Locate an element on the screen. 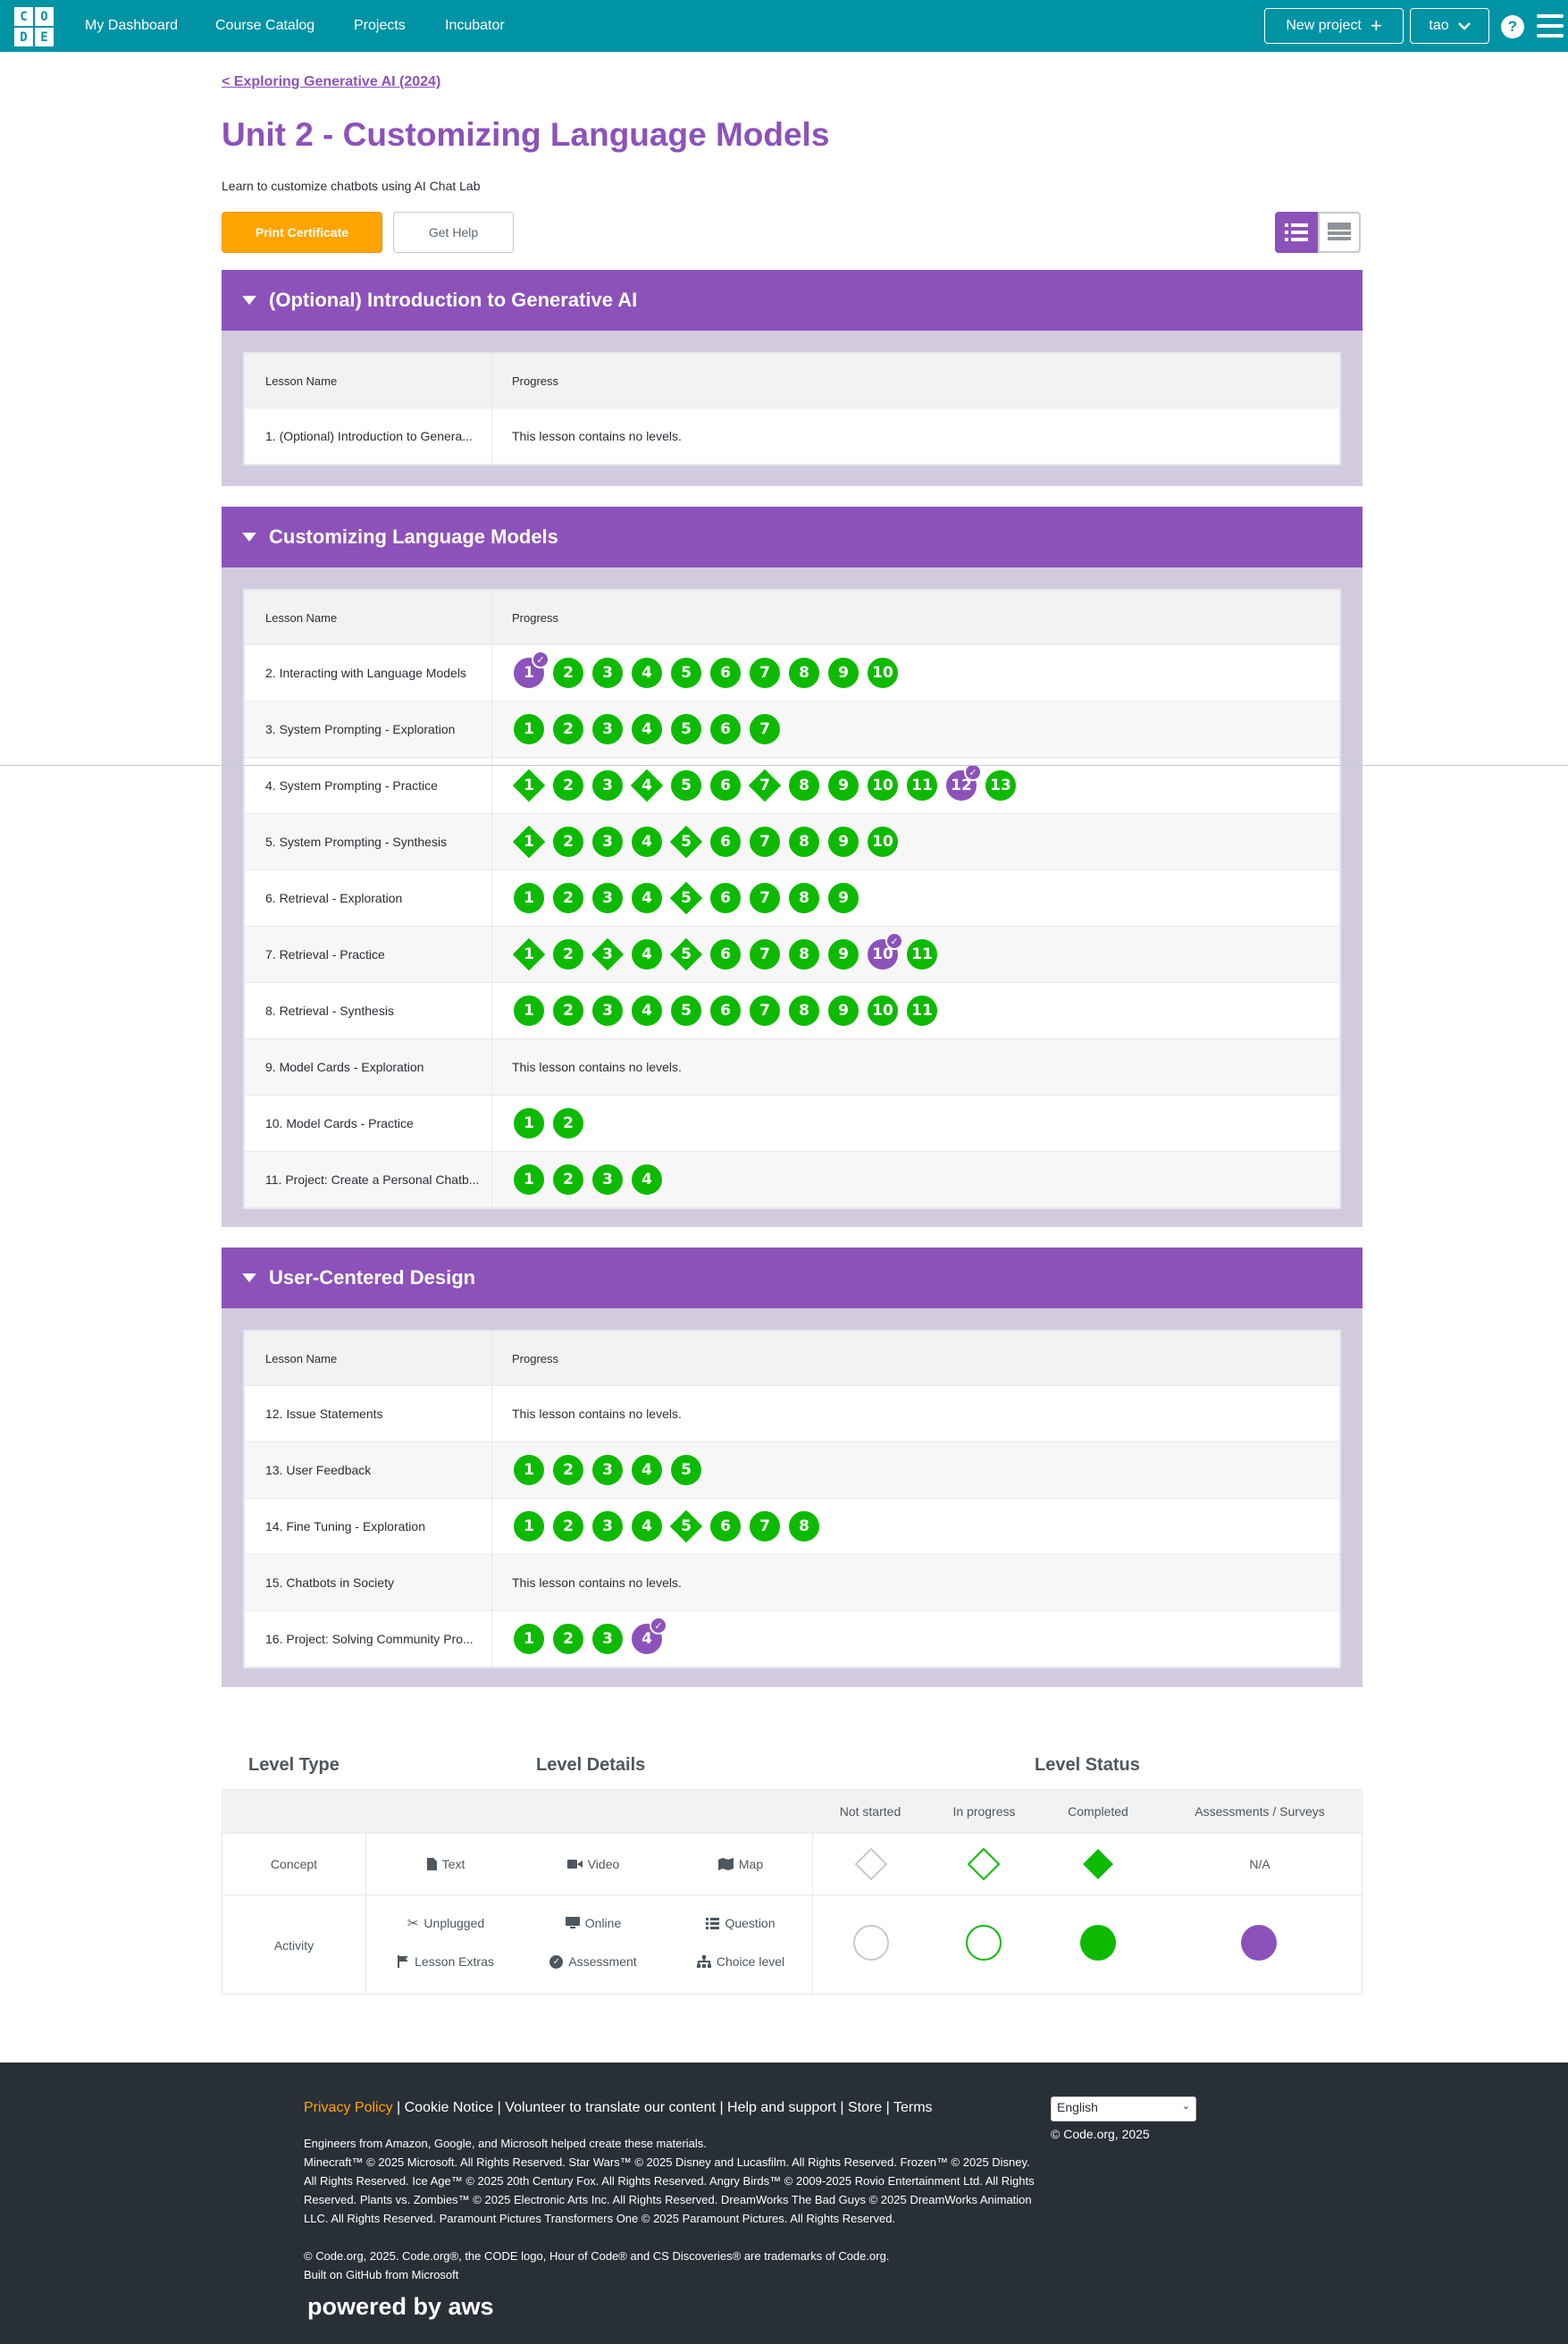 This screenshot has width=1568, height=2344. section-header: User-Centered Design is located at coordinates (792, 1278).